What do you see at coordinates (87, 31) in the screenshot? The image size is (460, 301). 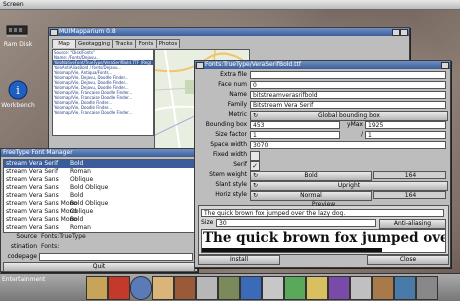 I see `mui-window-title: MUIMapparium 0.8` at bounding box center [87, 31].